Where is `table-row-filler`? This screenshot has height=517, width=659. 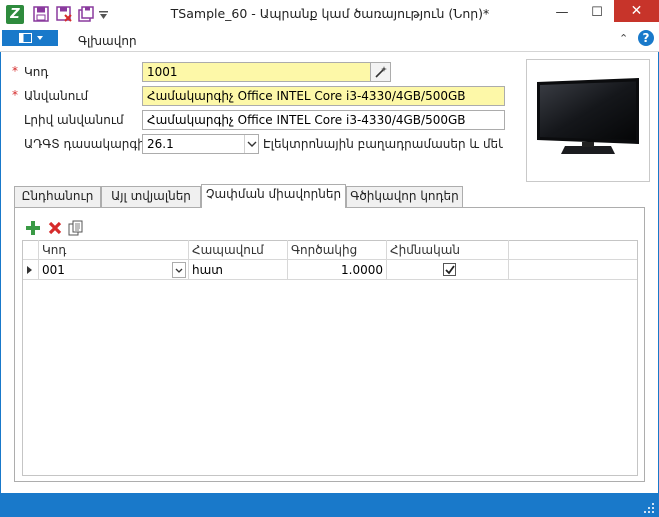 table-row-filler is located at coordinates (573, 270).